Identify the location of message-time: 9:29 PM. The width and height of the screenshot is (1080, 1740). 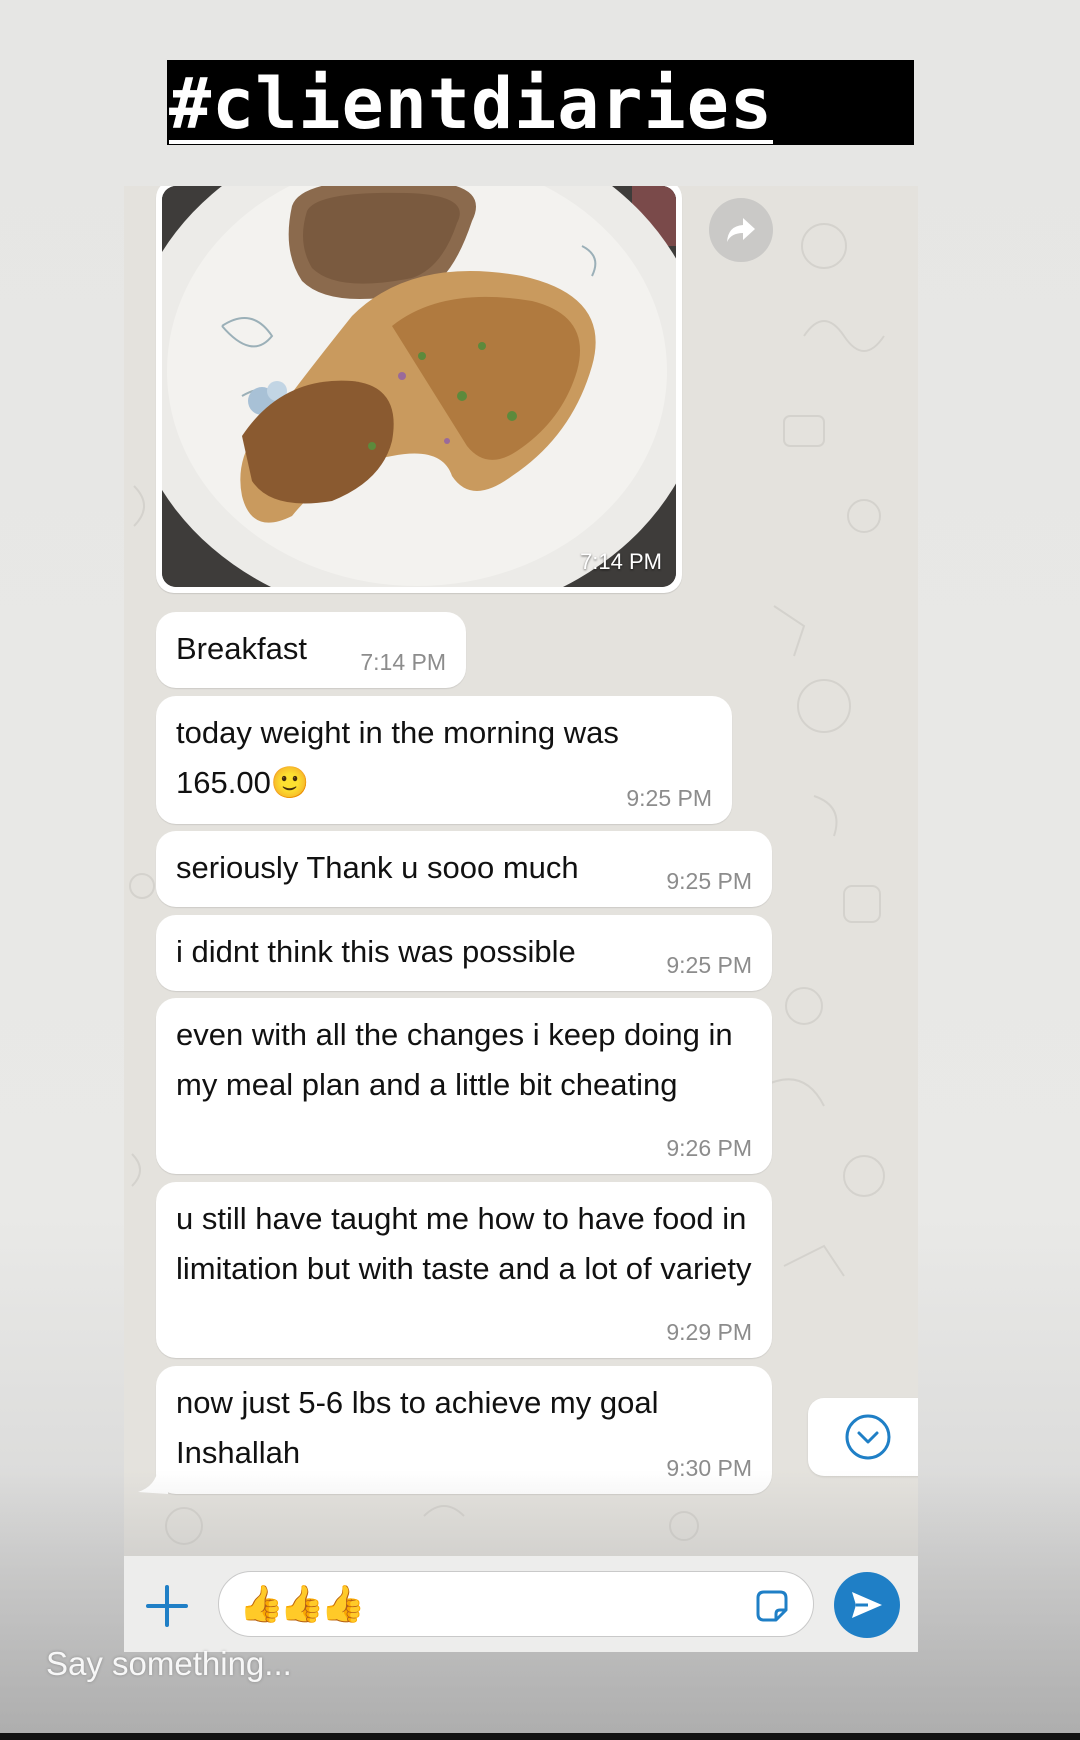
(709, 1332).